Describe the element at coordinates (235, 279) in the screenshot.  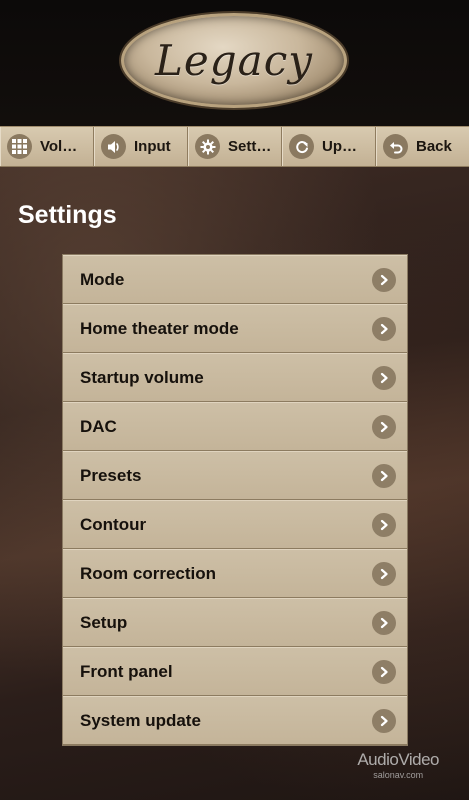
I see `list-item-mode: Mode` at that location.